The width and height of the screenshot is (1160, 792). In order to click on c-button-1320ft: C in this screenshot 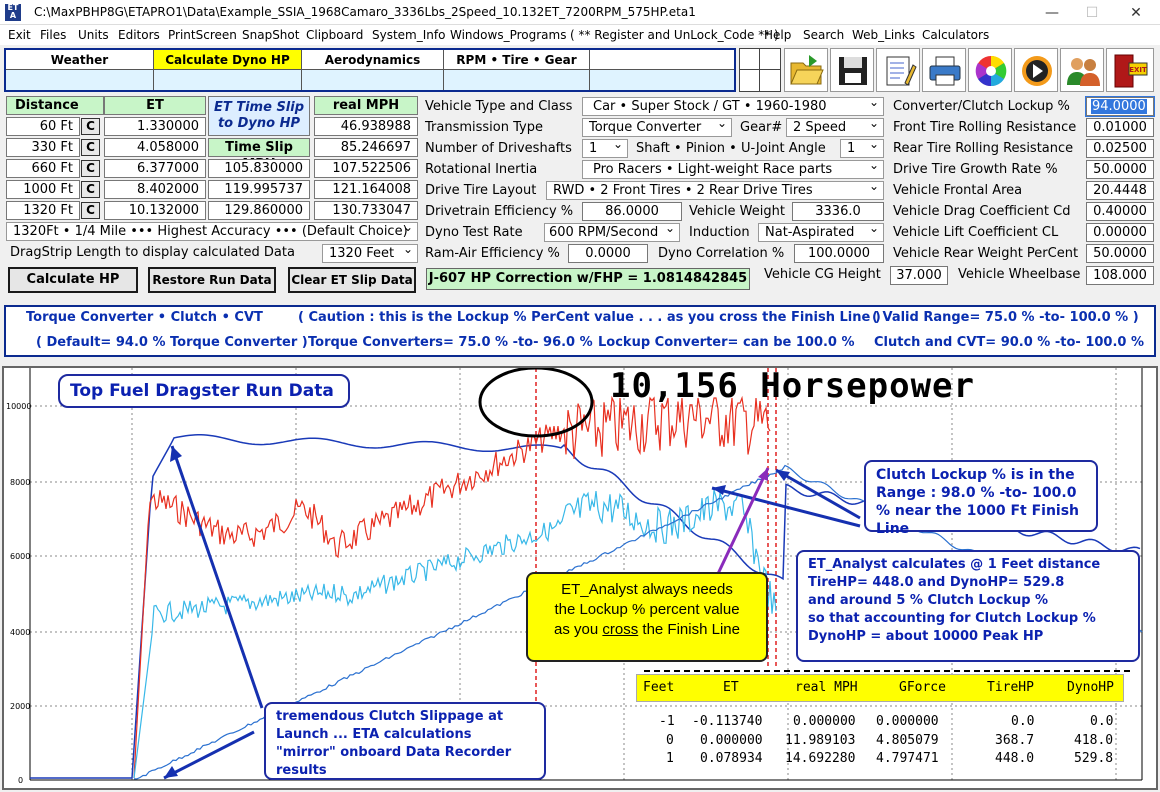, I will do `click(90, 210)`.